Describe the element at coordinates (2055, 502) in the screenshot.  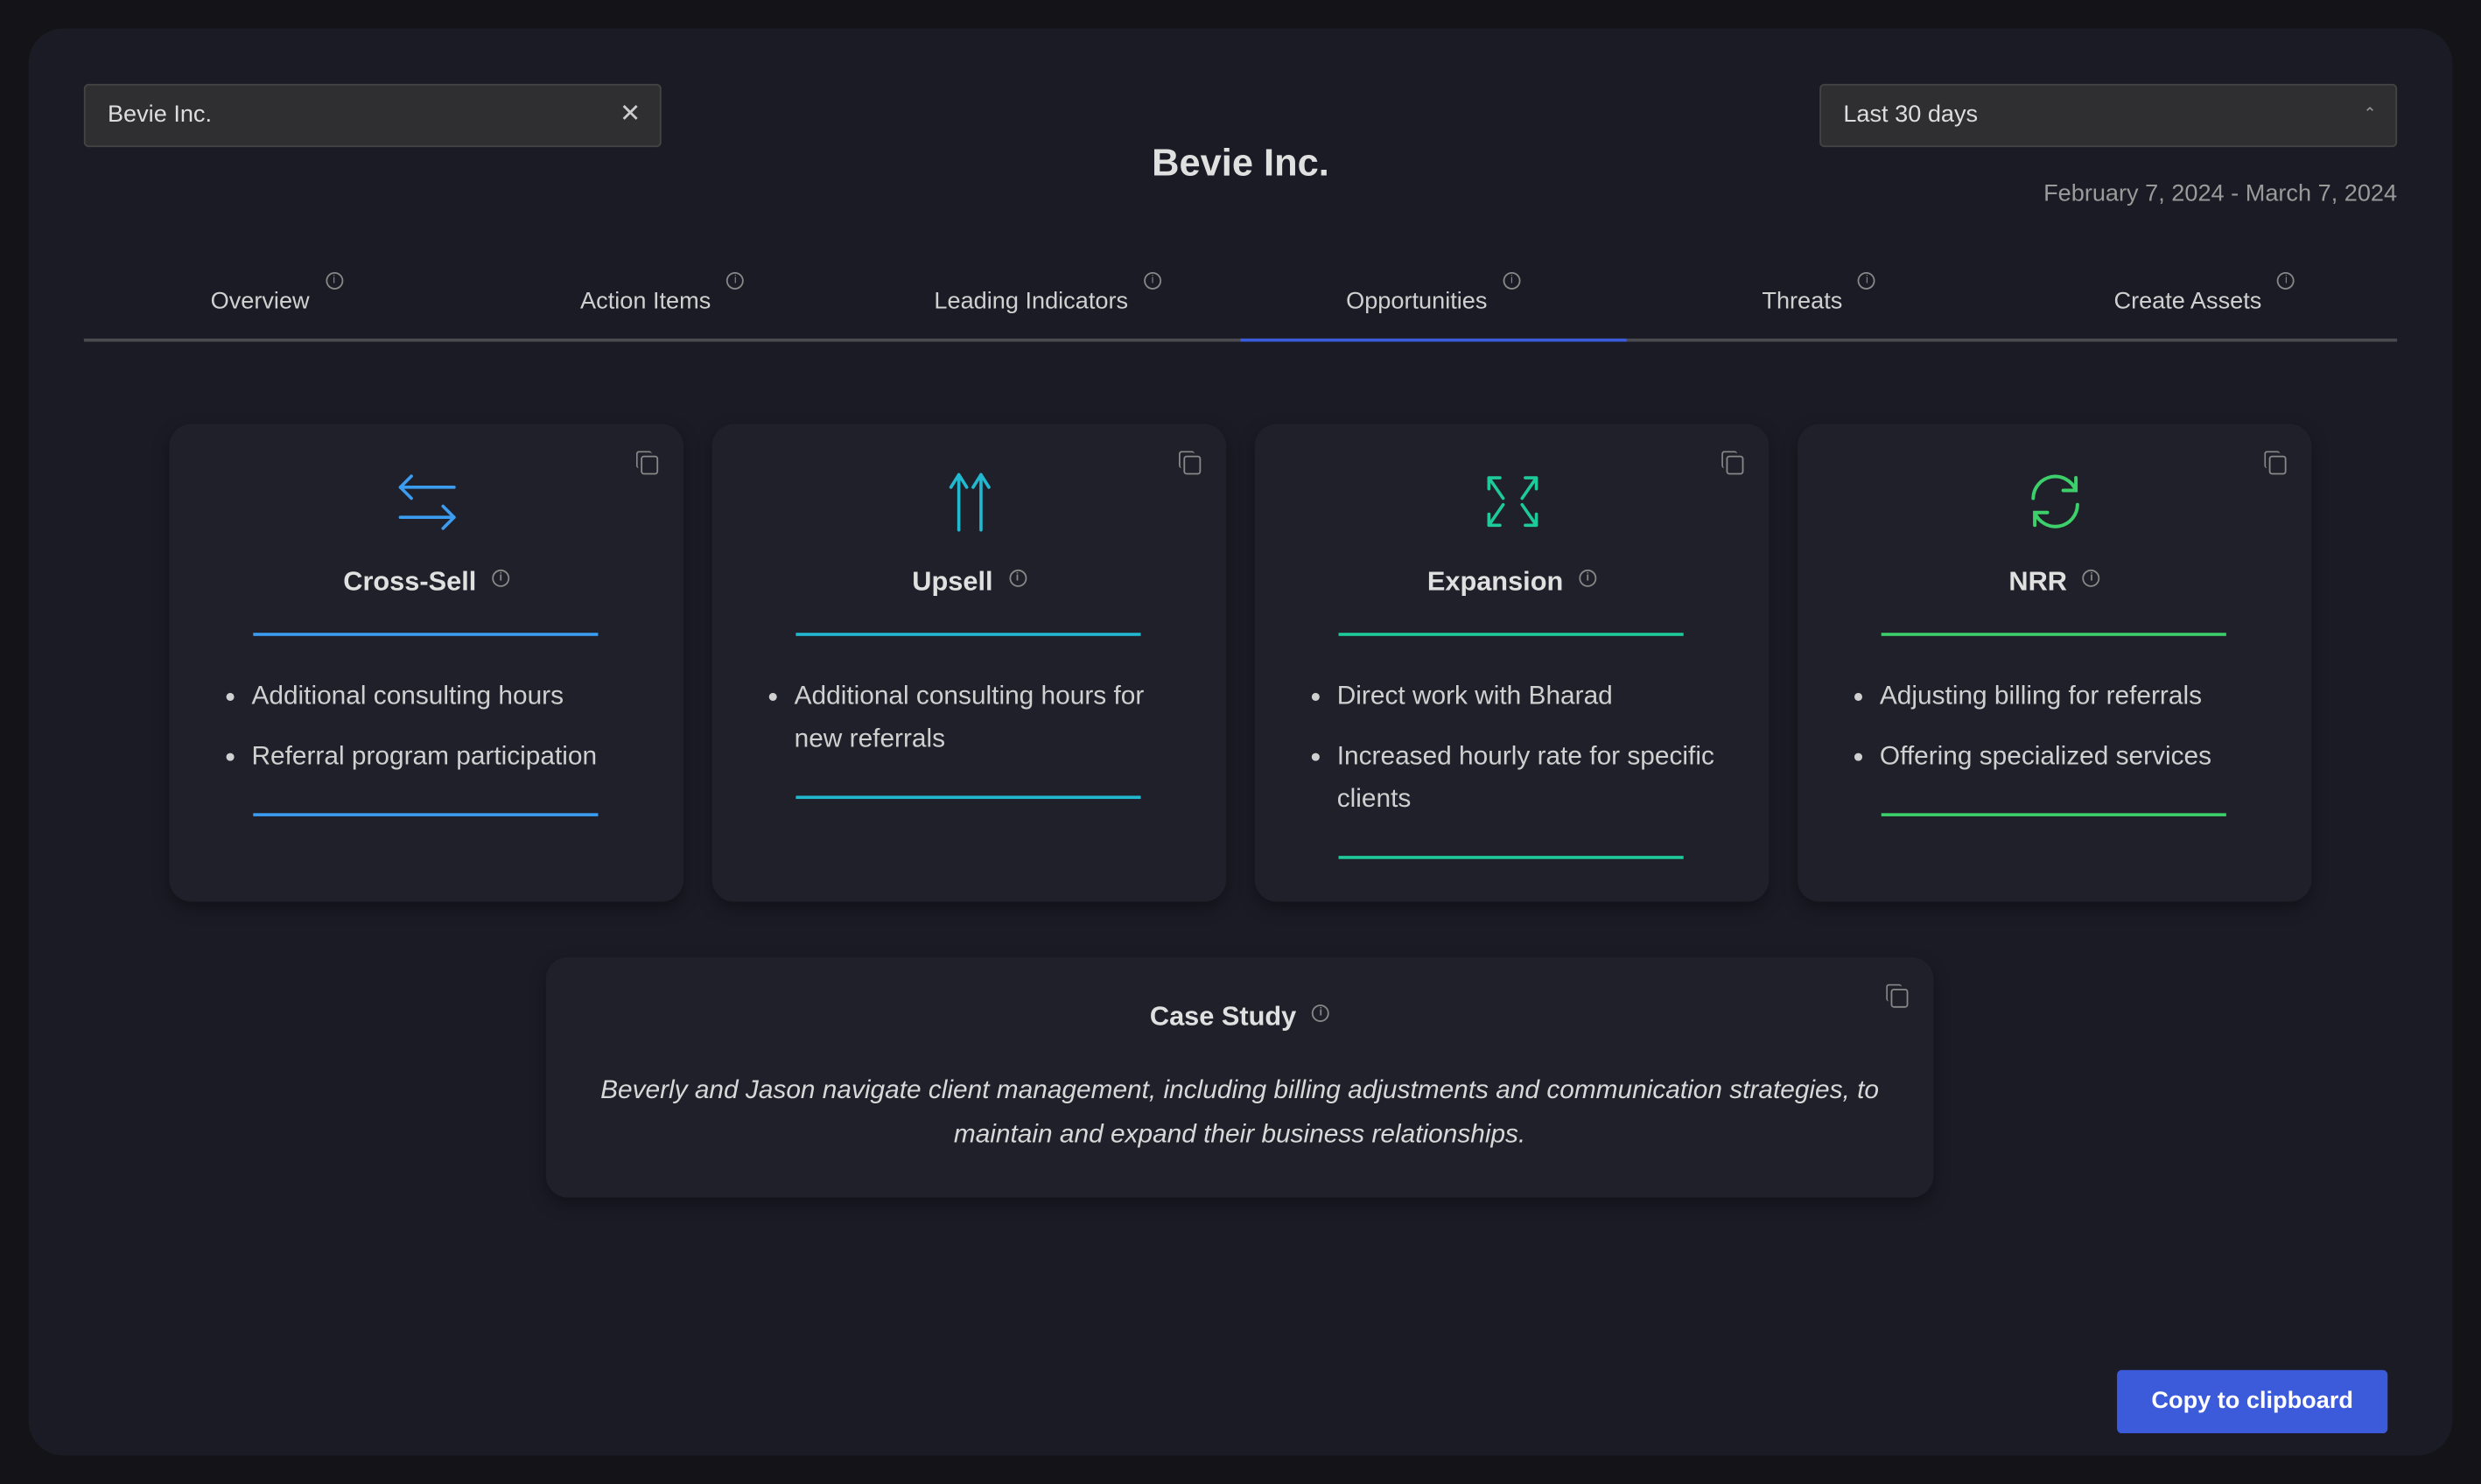
I see `refresh-icon` at that location.